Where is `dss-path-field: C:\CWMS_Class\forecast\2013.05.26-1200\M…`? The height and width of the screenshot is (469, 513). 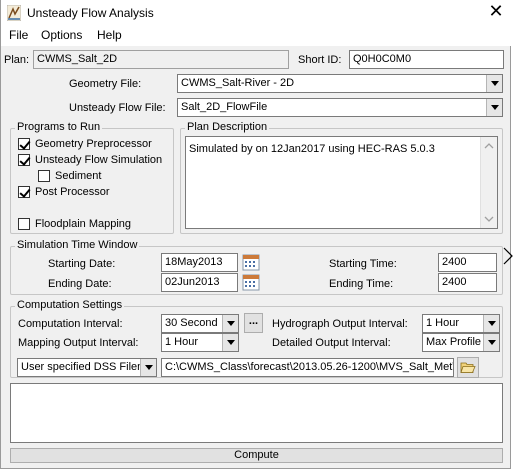
dss-path-field: C:\CWMS_Class\forecast\2013.05.26-1200\M… is located at coordinates (307, 367).